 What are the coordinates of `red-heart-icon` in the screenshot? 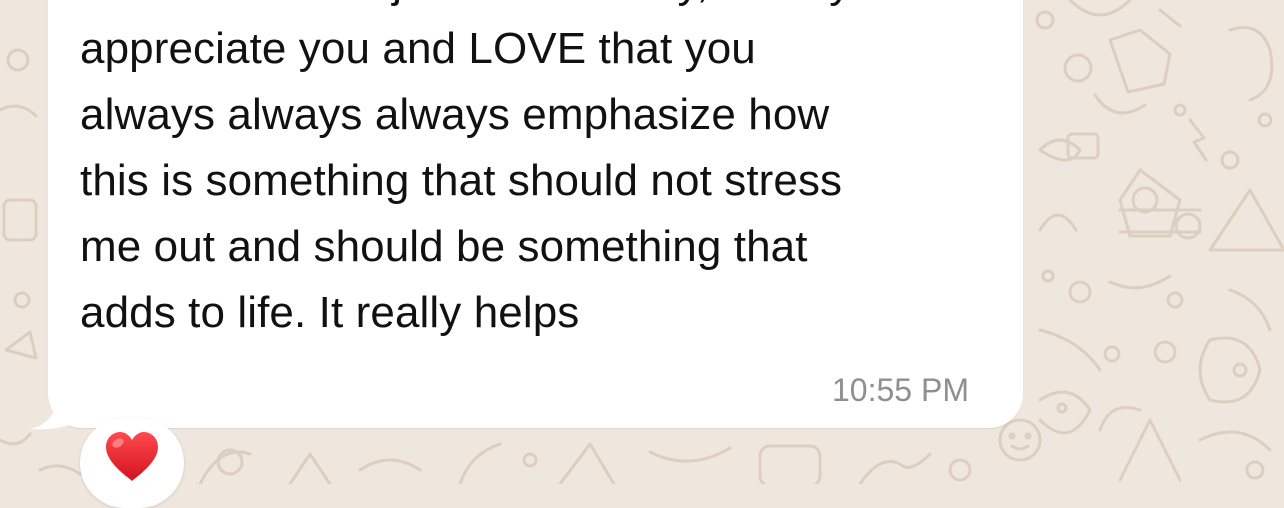 It's located at (132, 456).